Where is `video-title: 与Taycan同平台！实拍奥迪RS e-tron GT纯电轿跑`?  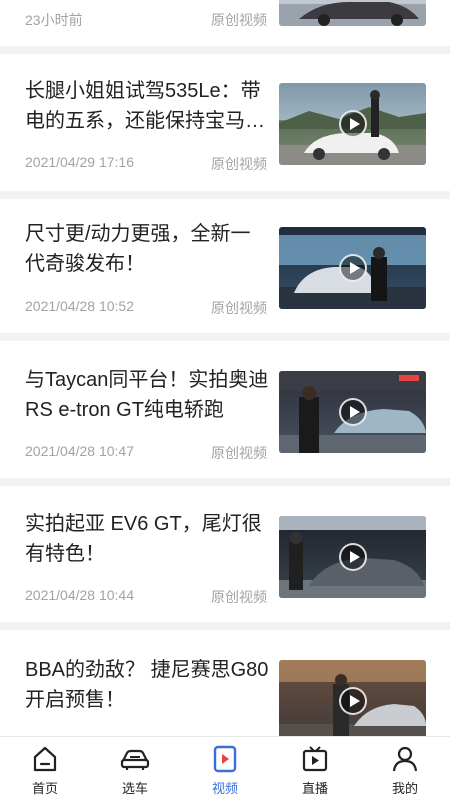 video-title: 与Taycan同平台！实拍奥迪RS e-tron GT纯电轿跑 is located at coordinates (147, 395).